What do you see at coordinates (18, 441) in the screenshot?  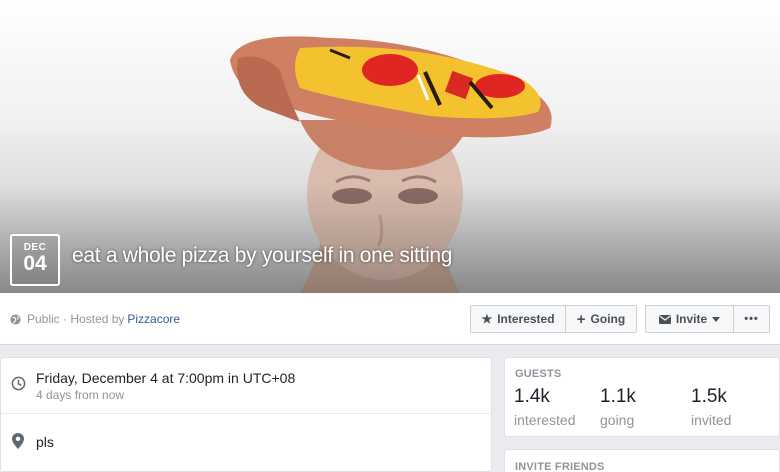 I see `location-pin-icon` at bounding box center [18, 441].